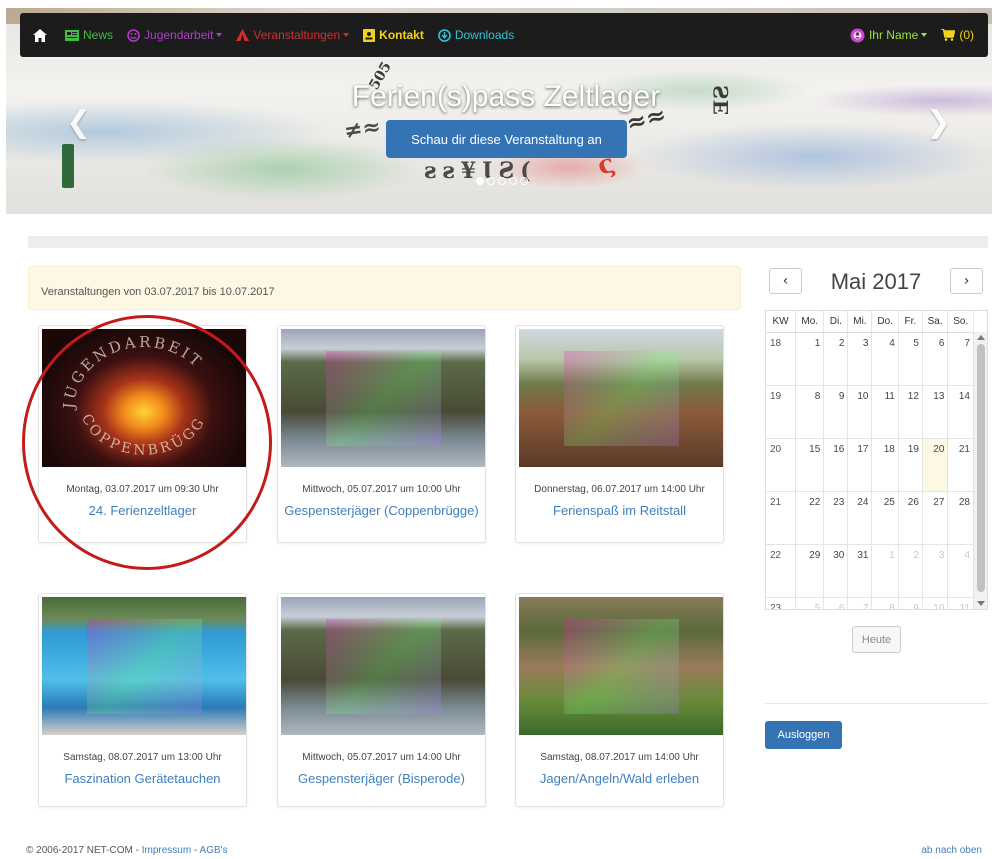 The height and width of the screenshot is (859, 992). What do you see at coordinates (297, 35) in the screenshot?
I see `nav-veranstaltungen-label: Veranstaltungen` at bounding box center [297, 35].